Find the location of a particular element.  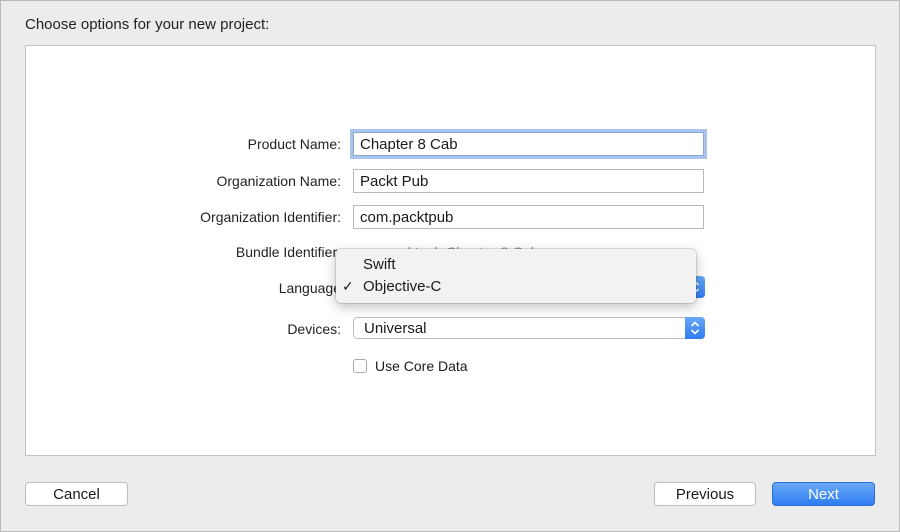

organization-identifier-label: Organization Identifier: is located at coordinates (270, 217).